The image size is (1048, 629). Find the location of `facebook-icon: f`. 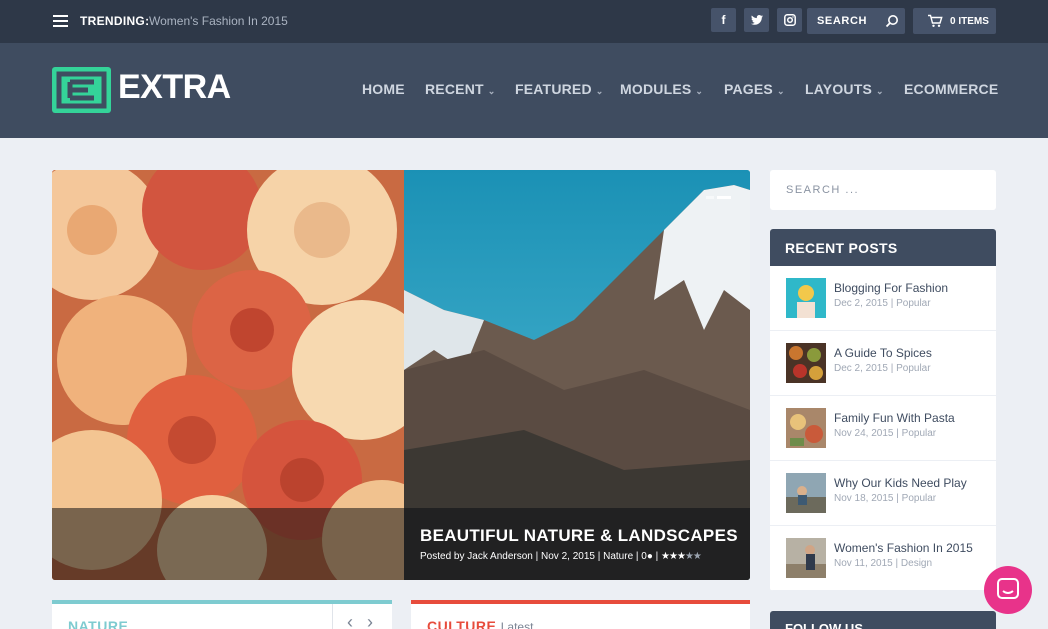

facebook-icon: f is located at coordinates (723, 20).